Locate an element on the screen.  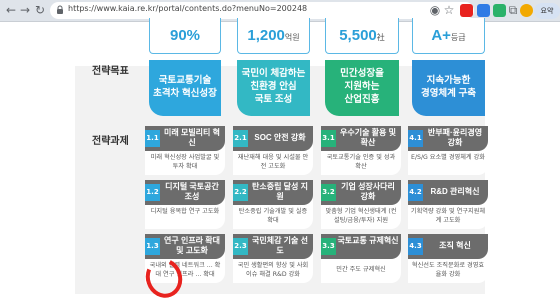
task-description: E/S/G 요소별 경영체계 강화 is located at coordinates (448, 157).